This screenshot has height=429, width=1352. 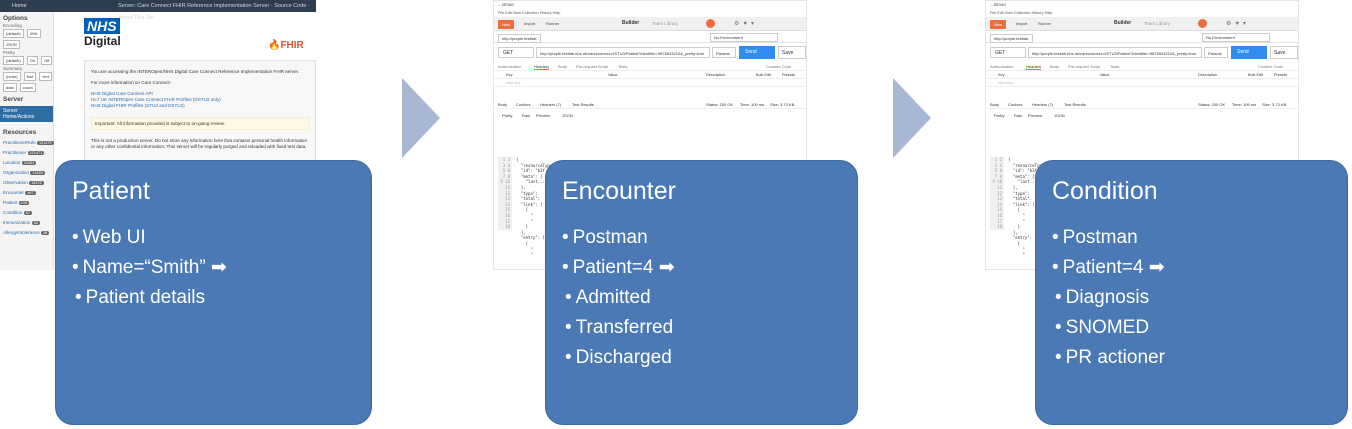 What do you see at coordinates (27, 87) in the screenshot?
I see `summary-count: count` at bounding box center [27, 87].